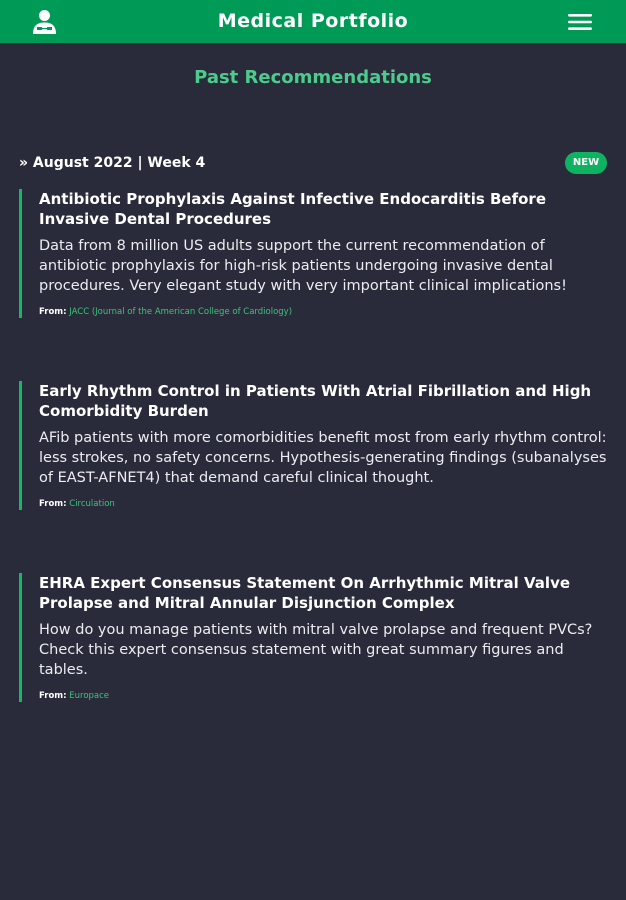 This screenshot has width=626, height=900. What do you see at coordinates (112, 163) in the screenshot?
I see `week-header: » August 2022 | Week 4` at bounding box center [112, 163].